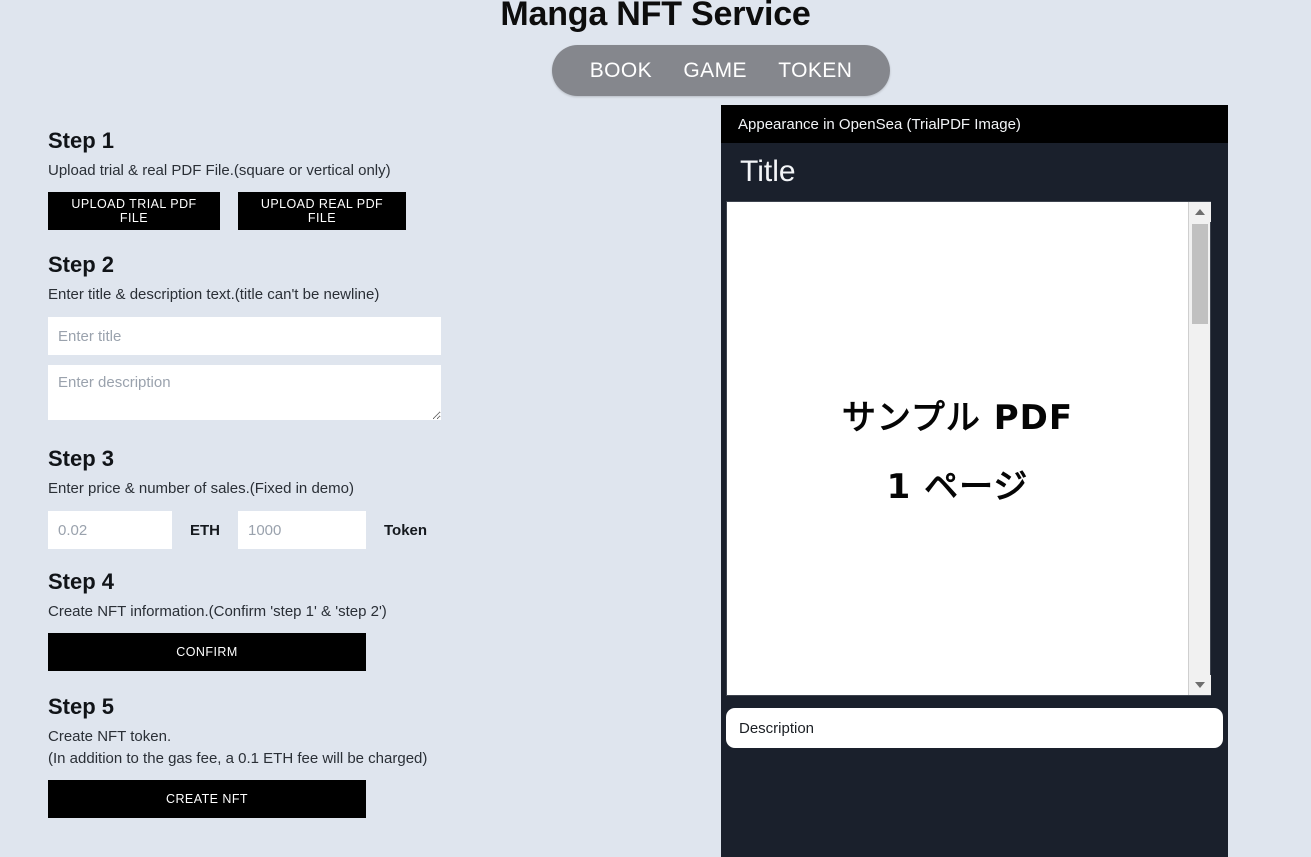 The height and width of the screenshot is (857, 1311). What do you see at coordinates (302, 530) in the screenshot?
I see `token-count-input` at bounding box center [302, 530].